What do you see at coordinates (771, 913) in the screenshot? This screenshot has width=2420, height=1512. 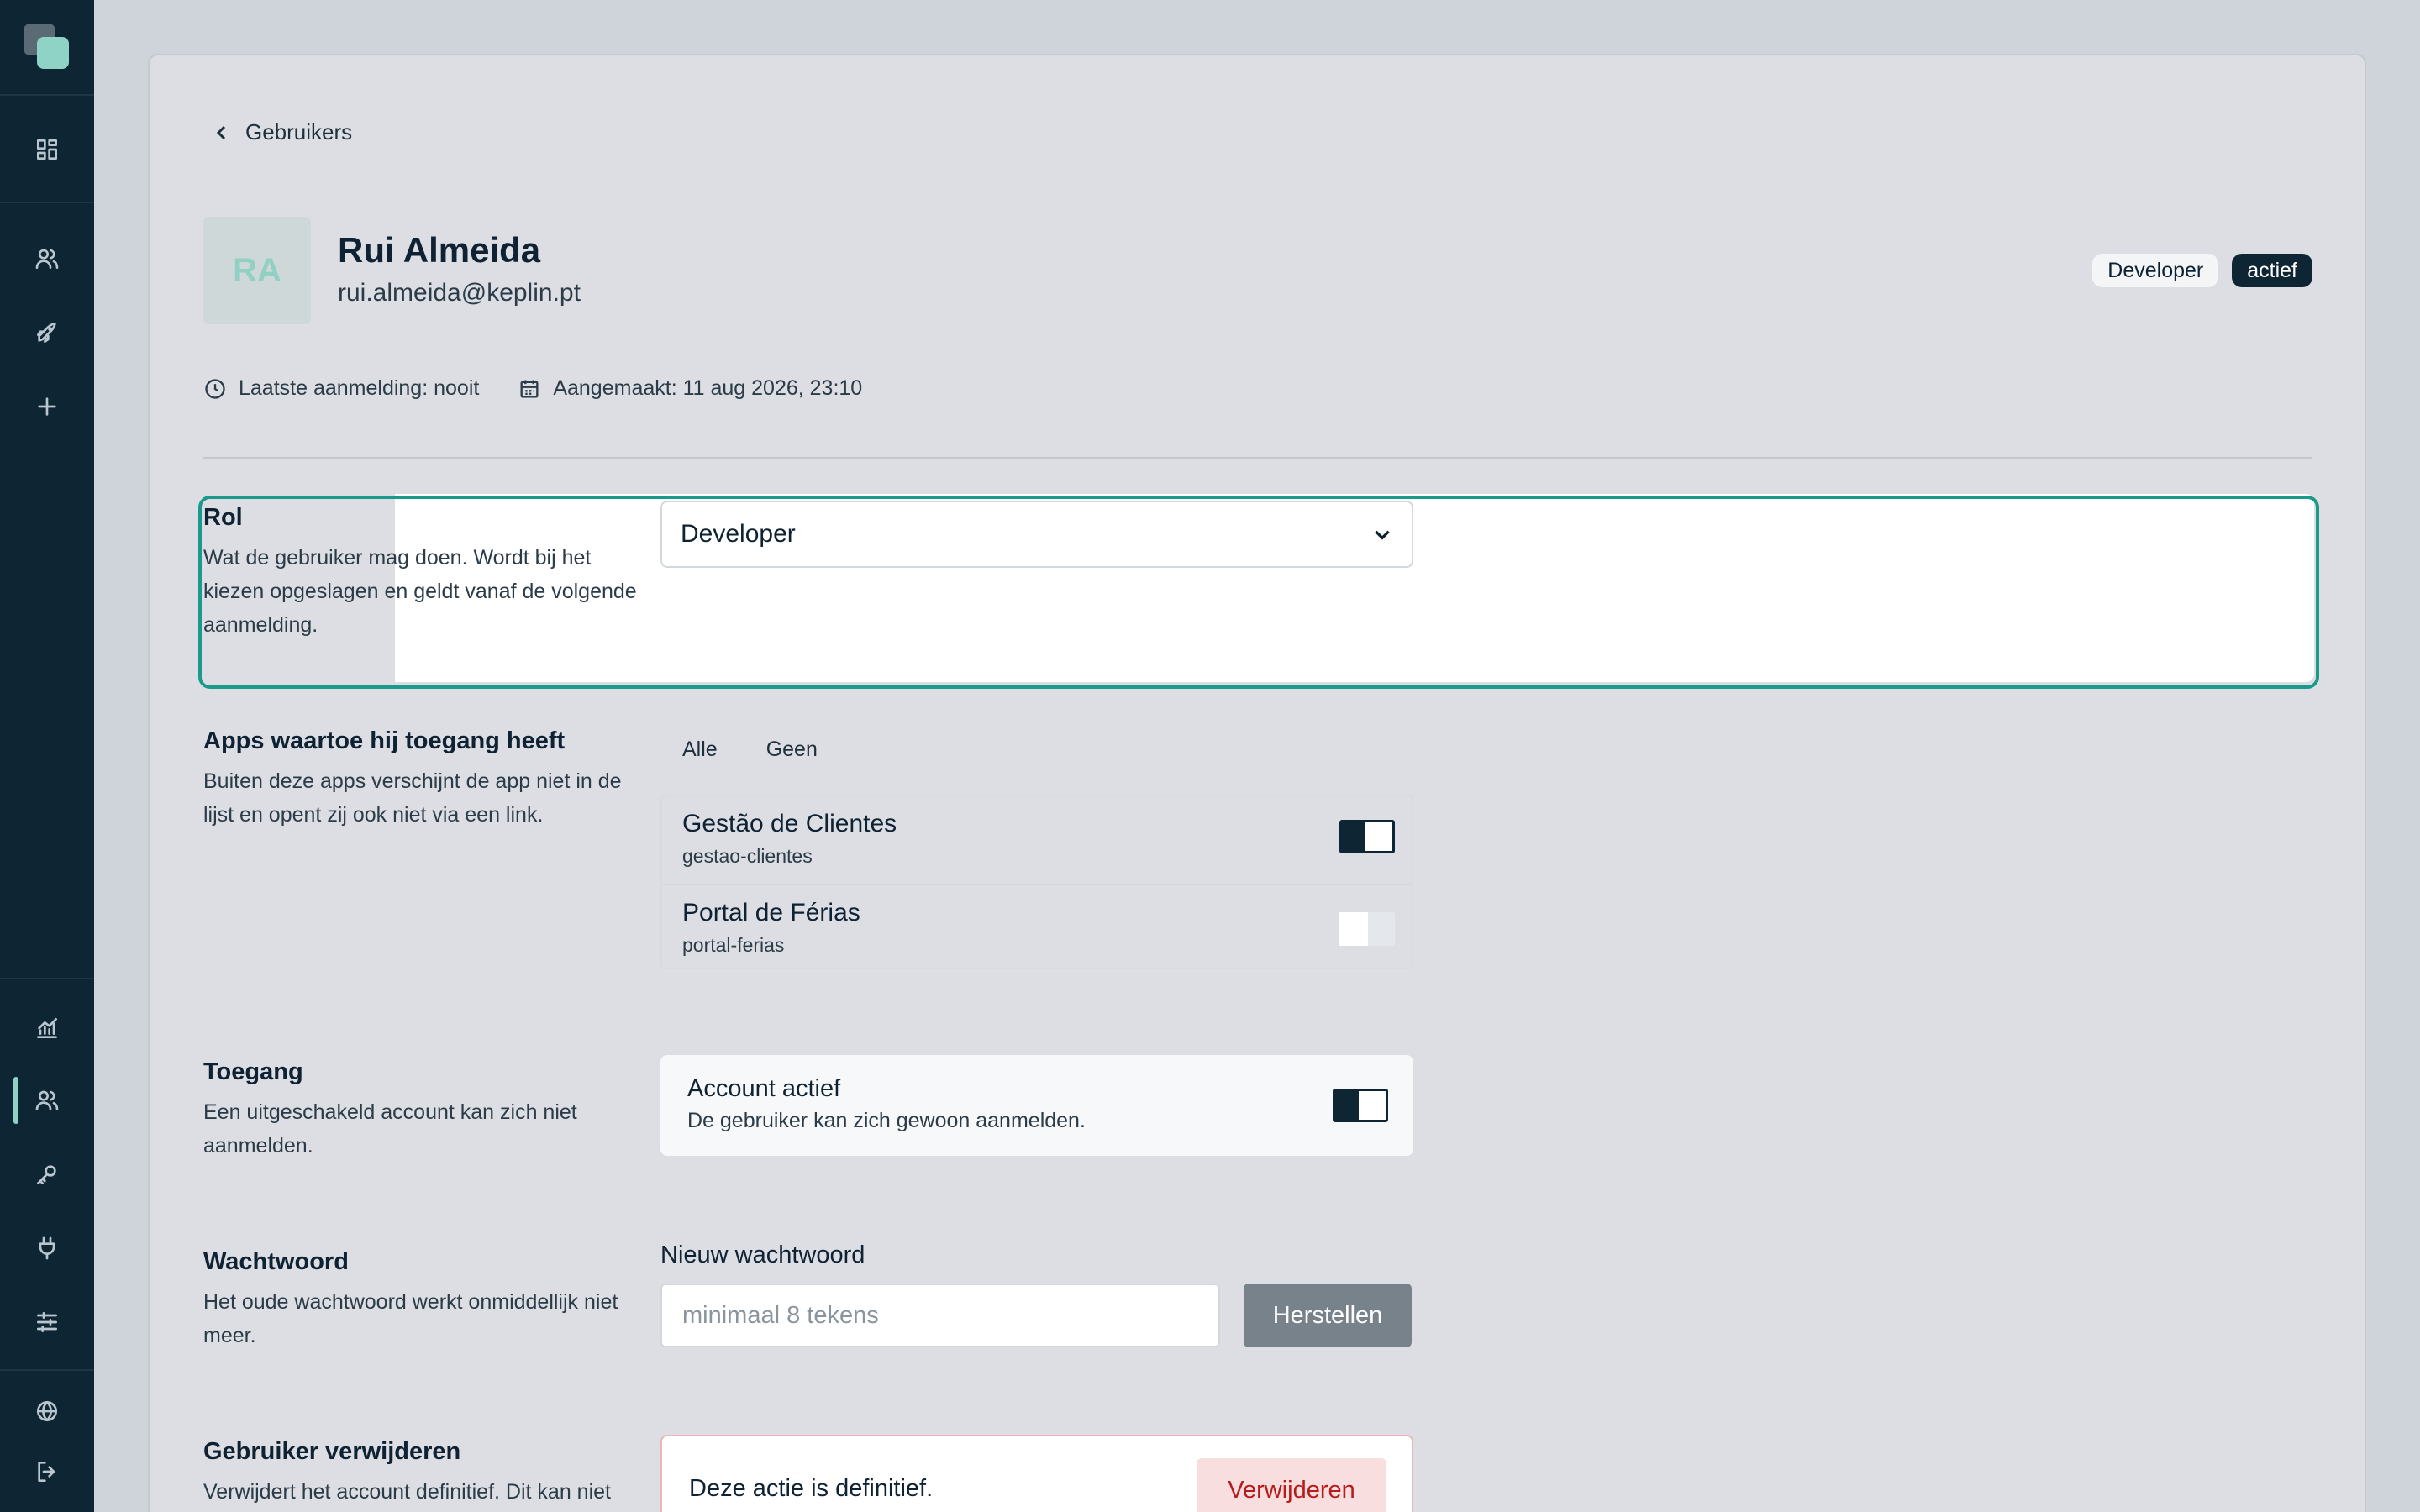 I see `app-name: Portal de Férias` at bounding box center [771, 913].